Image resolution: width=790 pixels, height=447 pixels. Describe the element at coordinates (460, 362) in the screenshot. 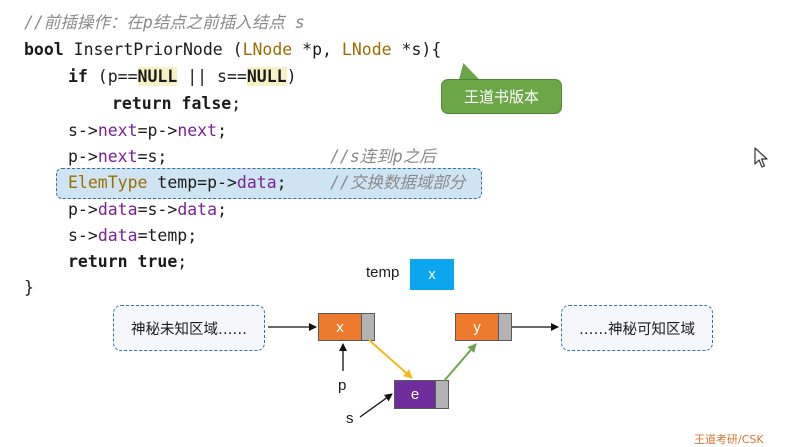

I see `arrow-s-next-to-next` at that location.